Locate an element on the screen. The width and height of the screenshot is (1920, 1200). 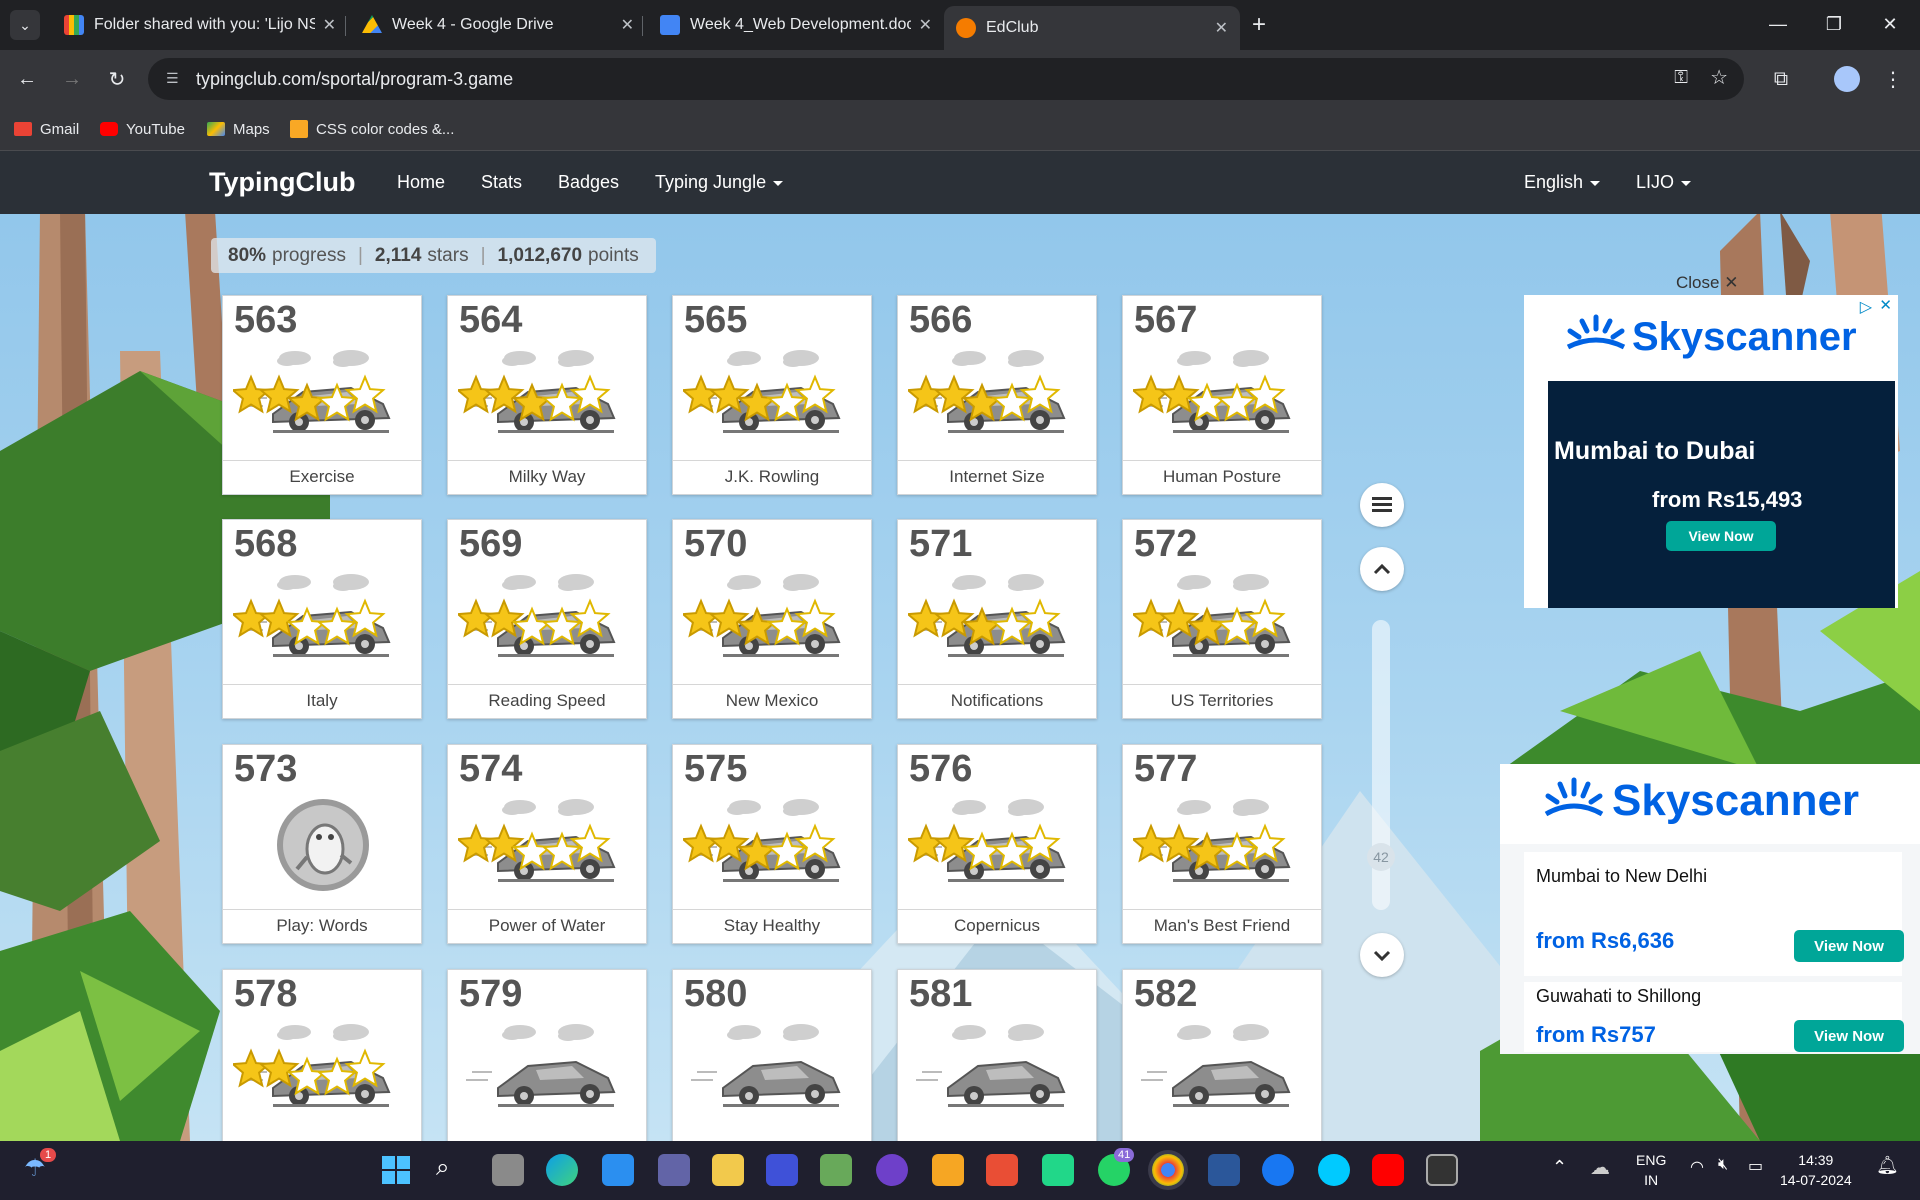
scroll-position-badge: 42 is located at coordinates (1381, 857).